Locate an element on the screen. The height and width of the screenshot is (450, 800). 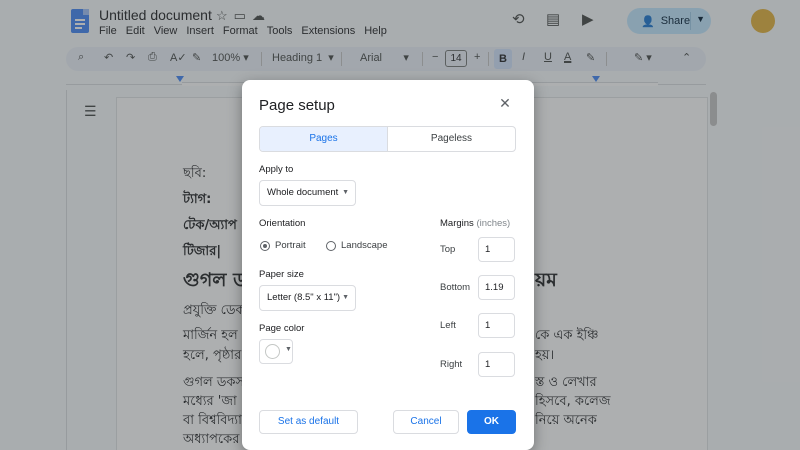
margin-bottom-input: 1.19 is located at coordinates (496, 287).